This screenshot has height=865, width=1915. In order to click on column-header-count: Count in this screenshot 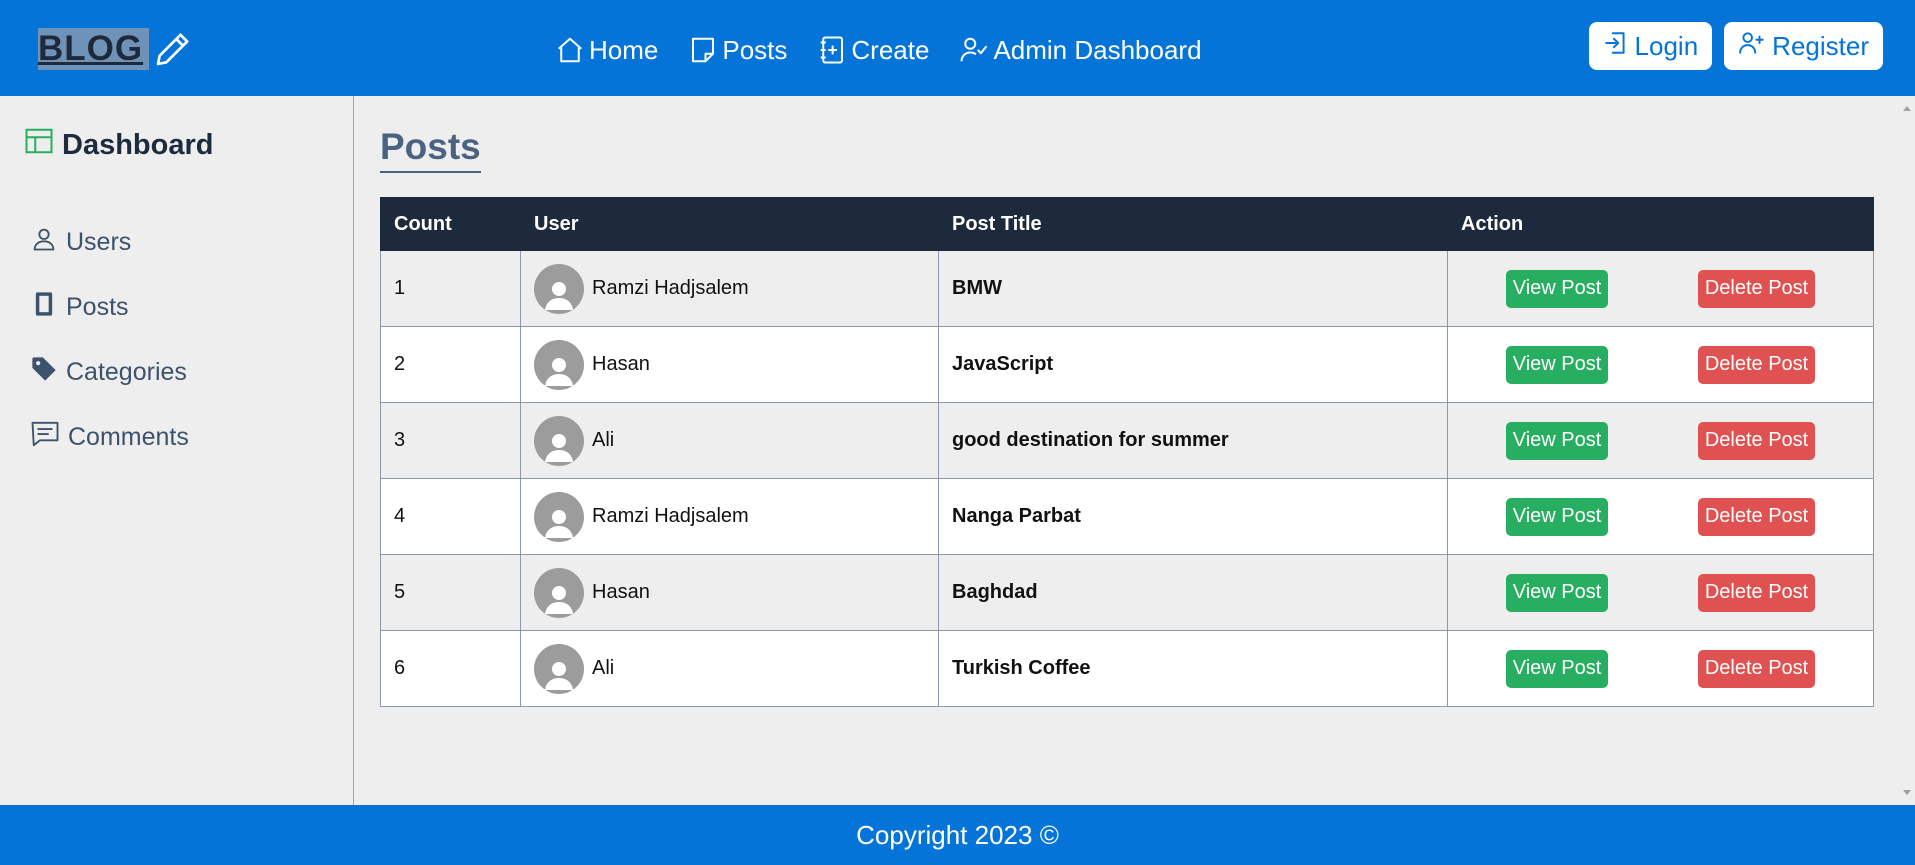, I will do `click(450, 224)`.